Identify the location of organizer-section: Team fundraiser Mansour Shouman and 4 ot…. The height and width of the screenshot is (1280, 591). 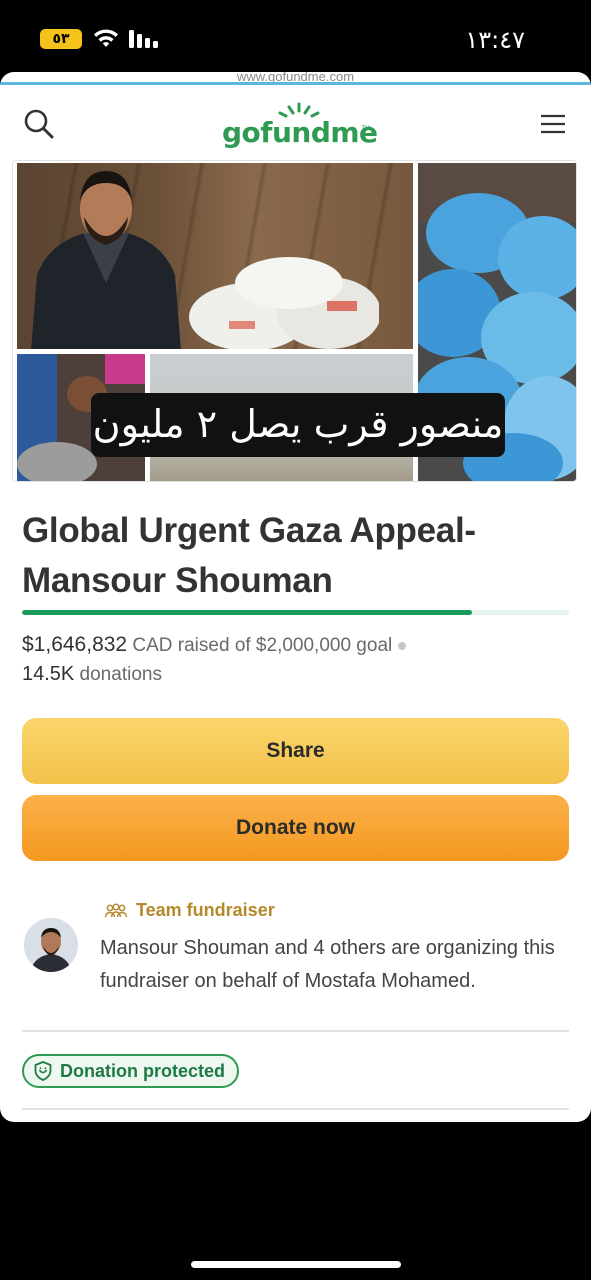
(297, 947).